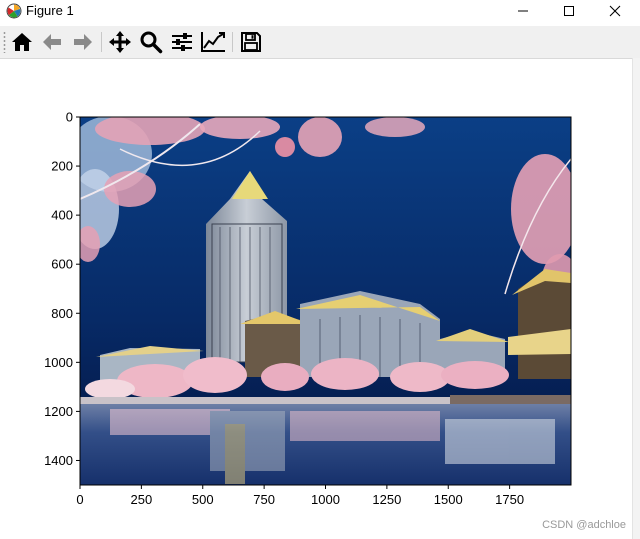  What do you see at coordinates (69, 117) in the screenshot?
I see `y-tick-label: 0` at bounding box center [69, 117].